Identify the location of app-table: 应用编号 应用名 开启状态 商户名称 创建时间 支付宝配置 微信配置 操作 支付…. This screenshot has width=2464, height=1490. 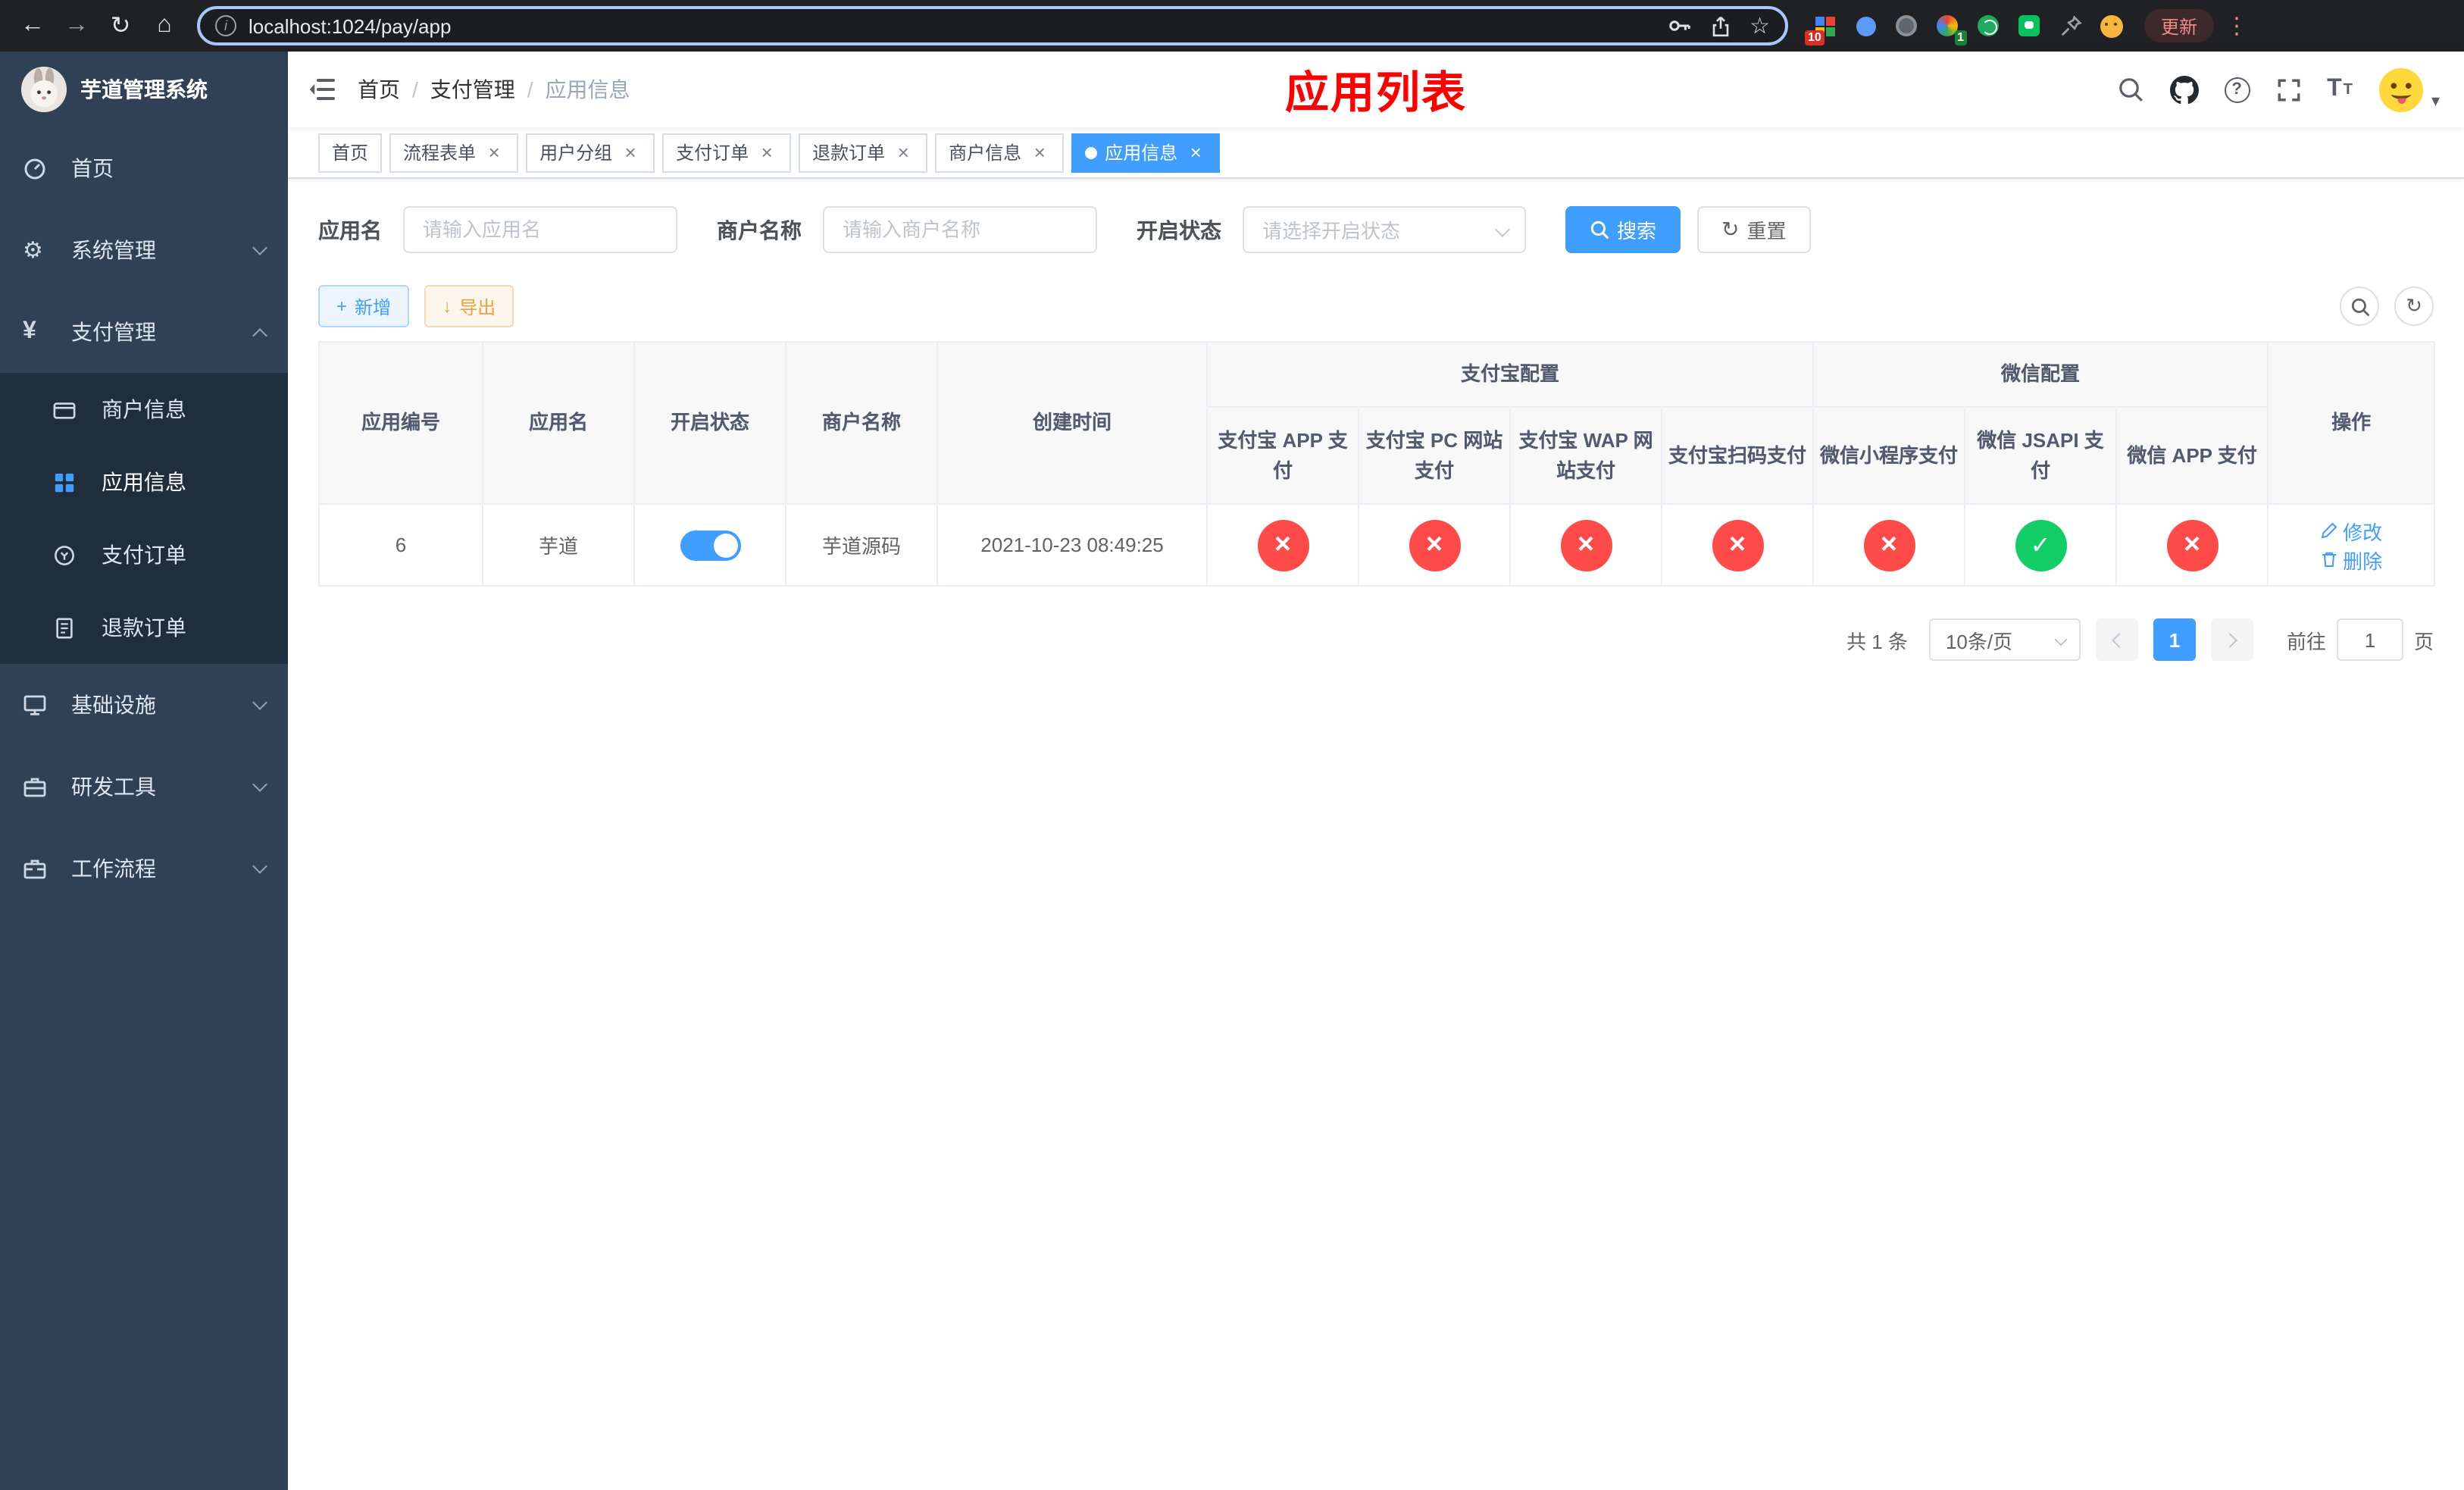
(1377, 464).